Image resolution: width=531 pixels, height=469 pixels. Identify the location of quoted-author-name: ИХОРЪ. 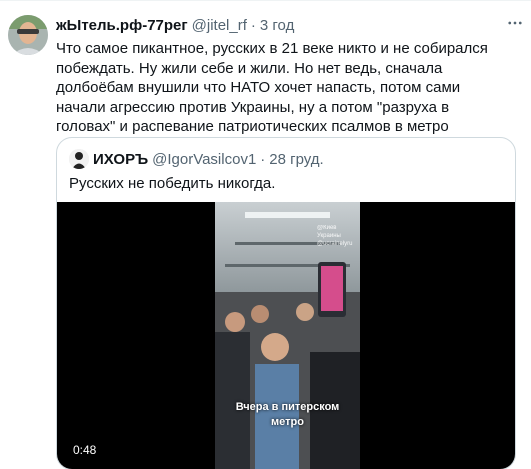
(120, 159).